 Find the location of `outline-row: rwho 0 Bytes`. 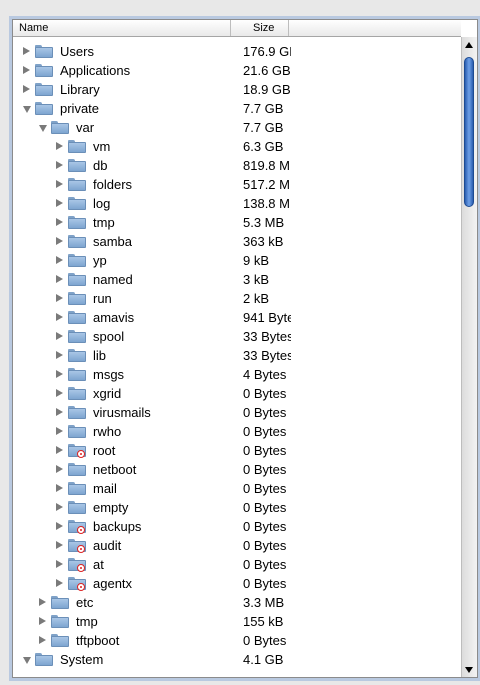

outline-row: rwho 0 Bytes is located at coordinates (237, 431).